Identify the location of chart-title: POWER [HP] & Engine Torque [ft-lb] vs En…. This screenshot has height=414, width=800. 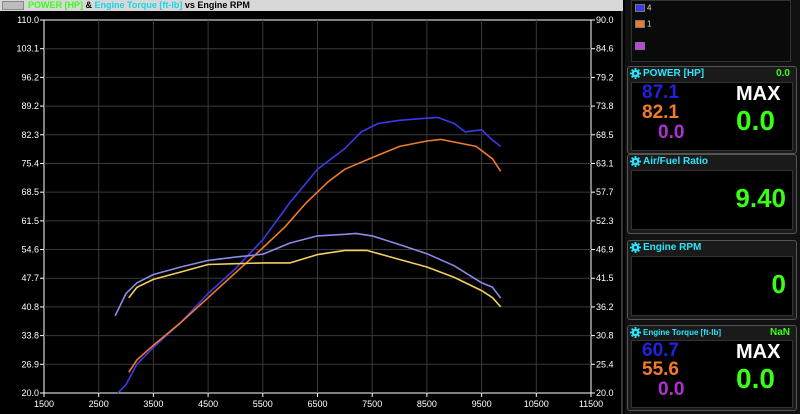
(139, 5).